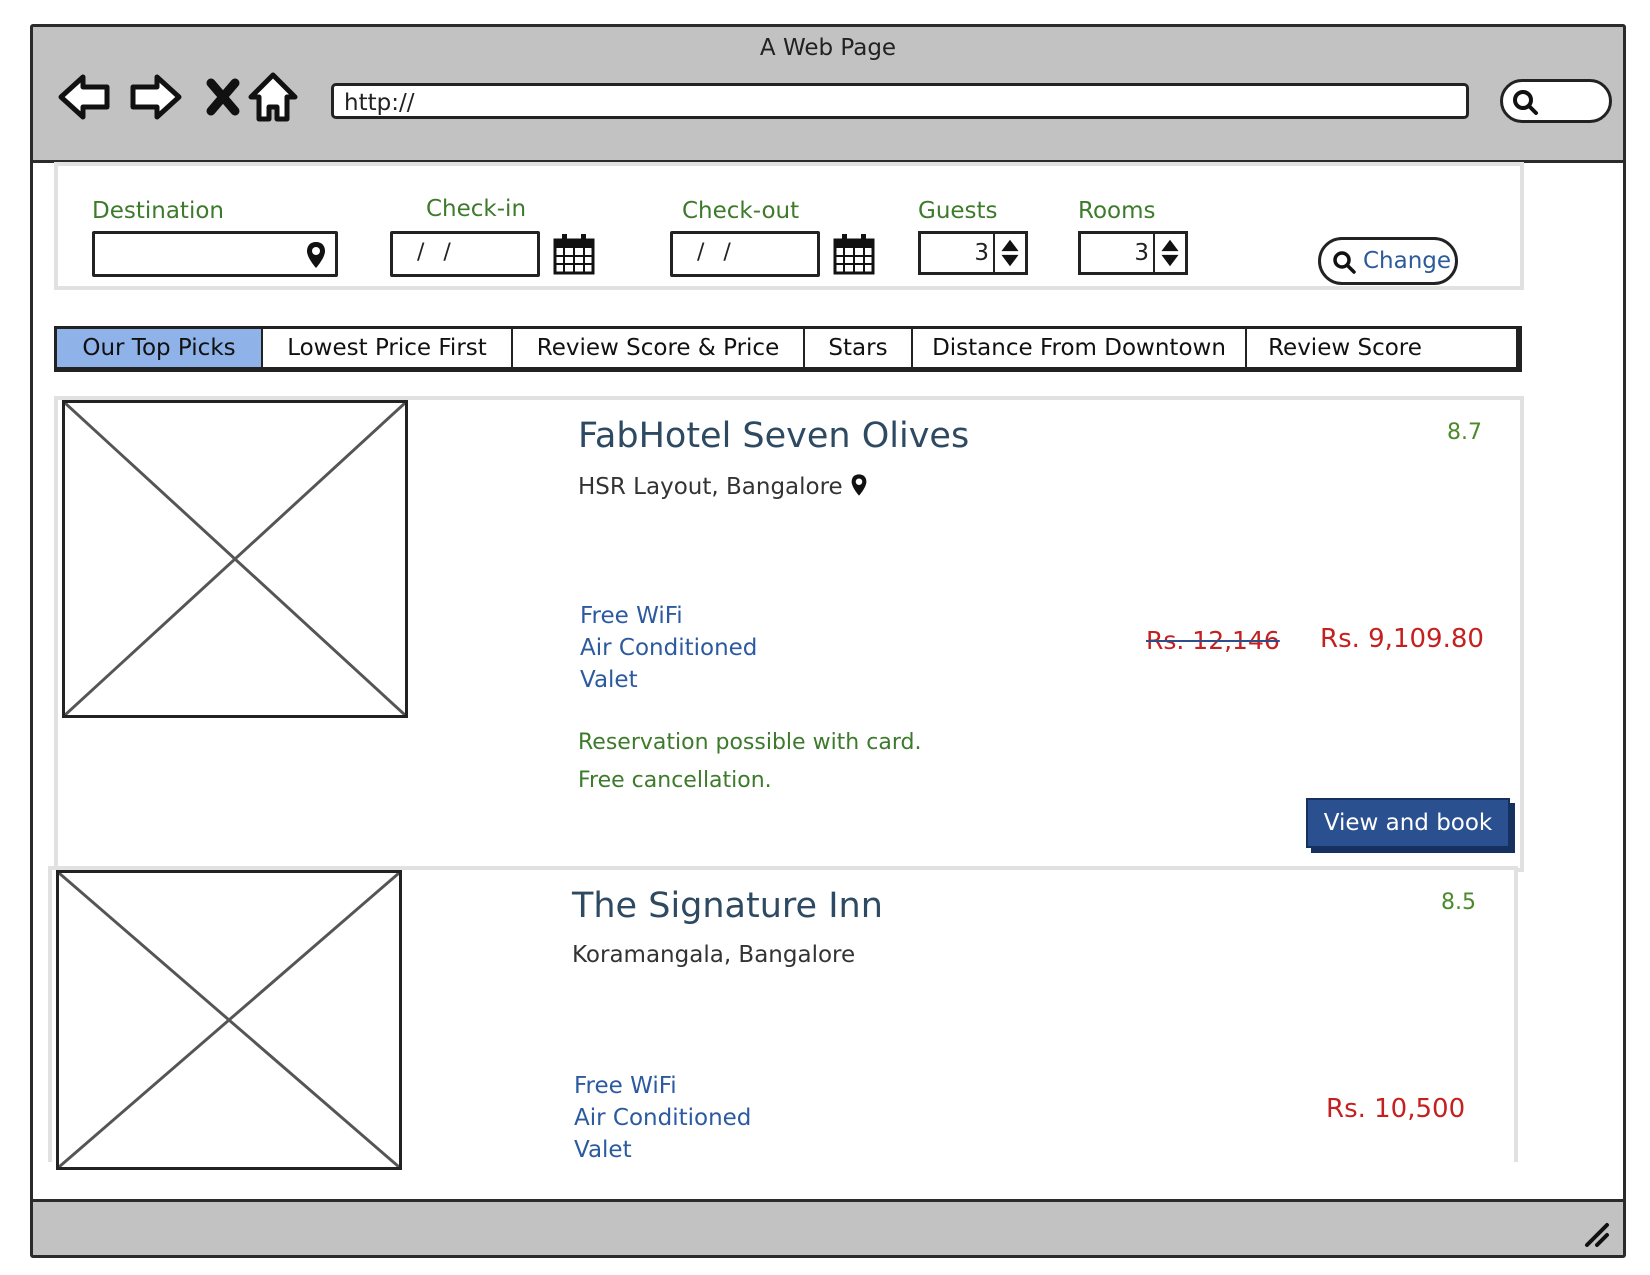  What do you see at coordinates (958, 211) in the screenshot?
I see `guests-label: Guests` at bounding box center [958, 211].